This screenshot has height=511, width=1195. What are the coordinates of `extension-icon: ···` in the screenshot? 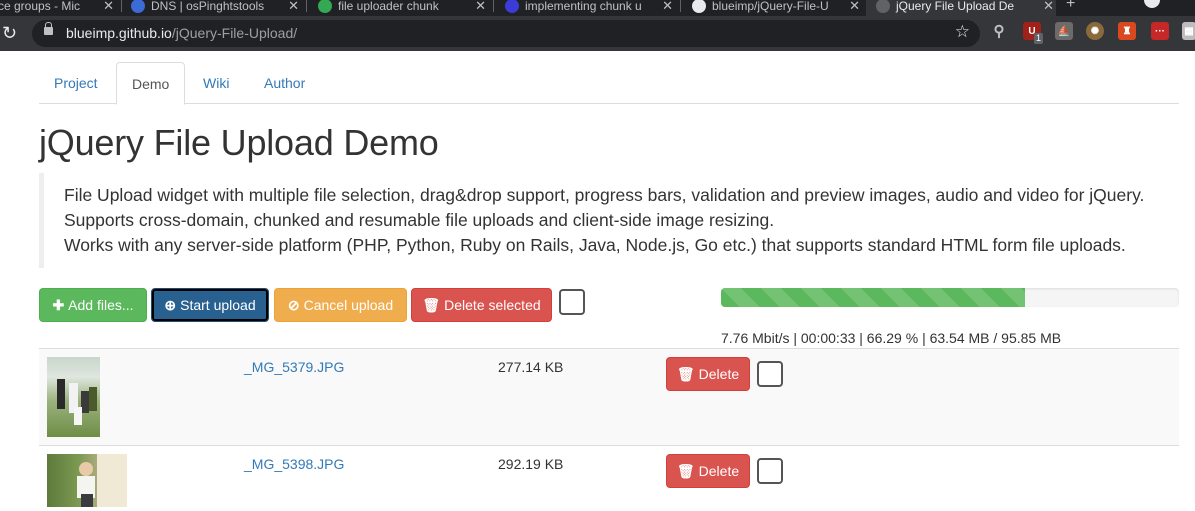 It's located at (1160, 31).